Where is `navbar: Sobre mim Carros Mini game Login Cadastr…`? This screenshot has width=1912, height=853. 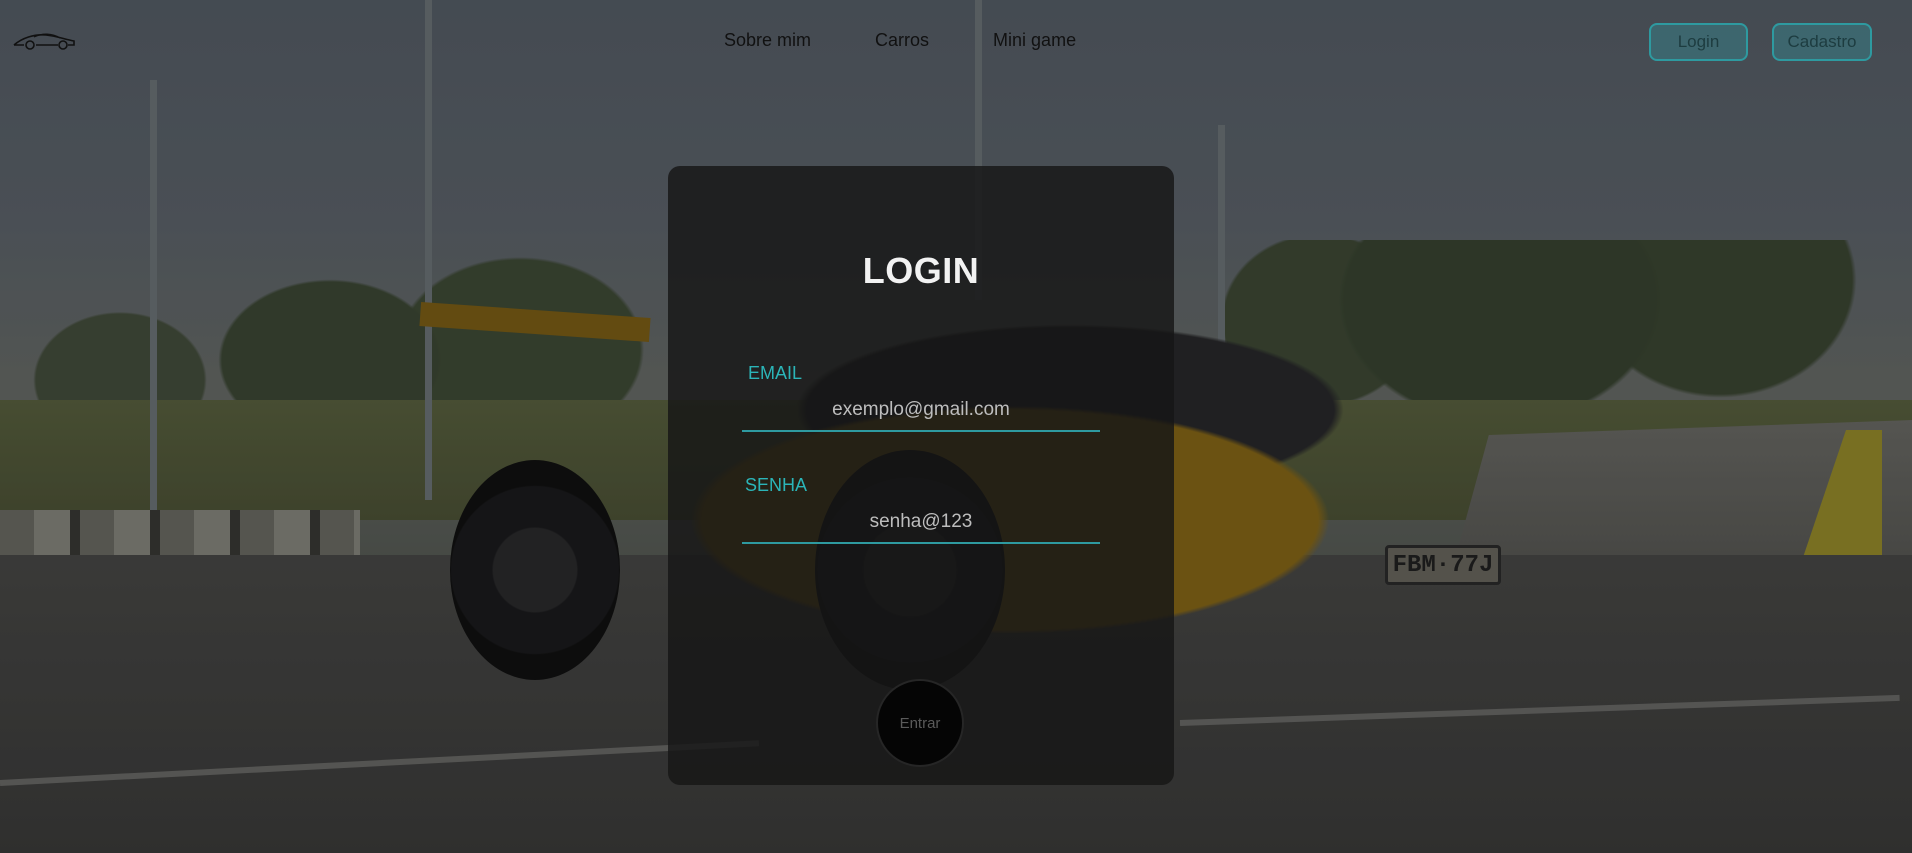 navbar: Sobre mim Carros Mini game Login Cadastr… is located at coordinates (956, 42).